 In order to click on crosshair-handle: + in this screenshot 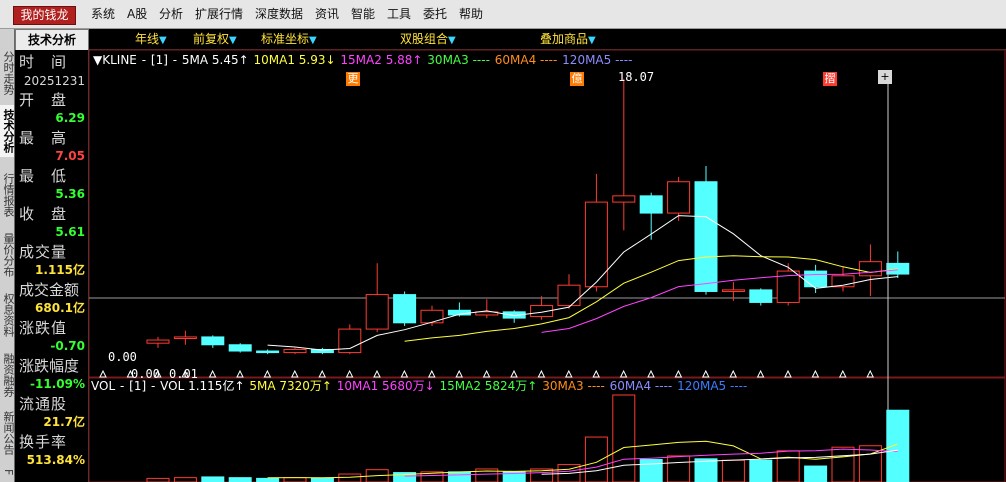, I will do `click(885, 77)`.